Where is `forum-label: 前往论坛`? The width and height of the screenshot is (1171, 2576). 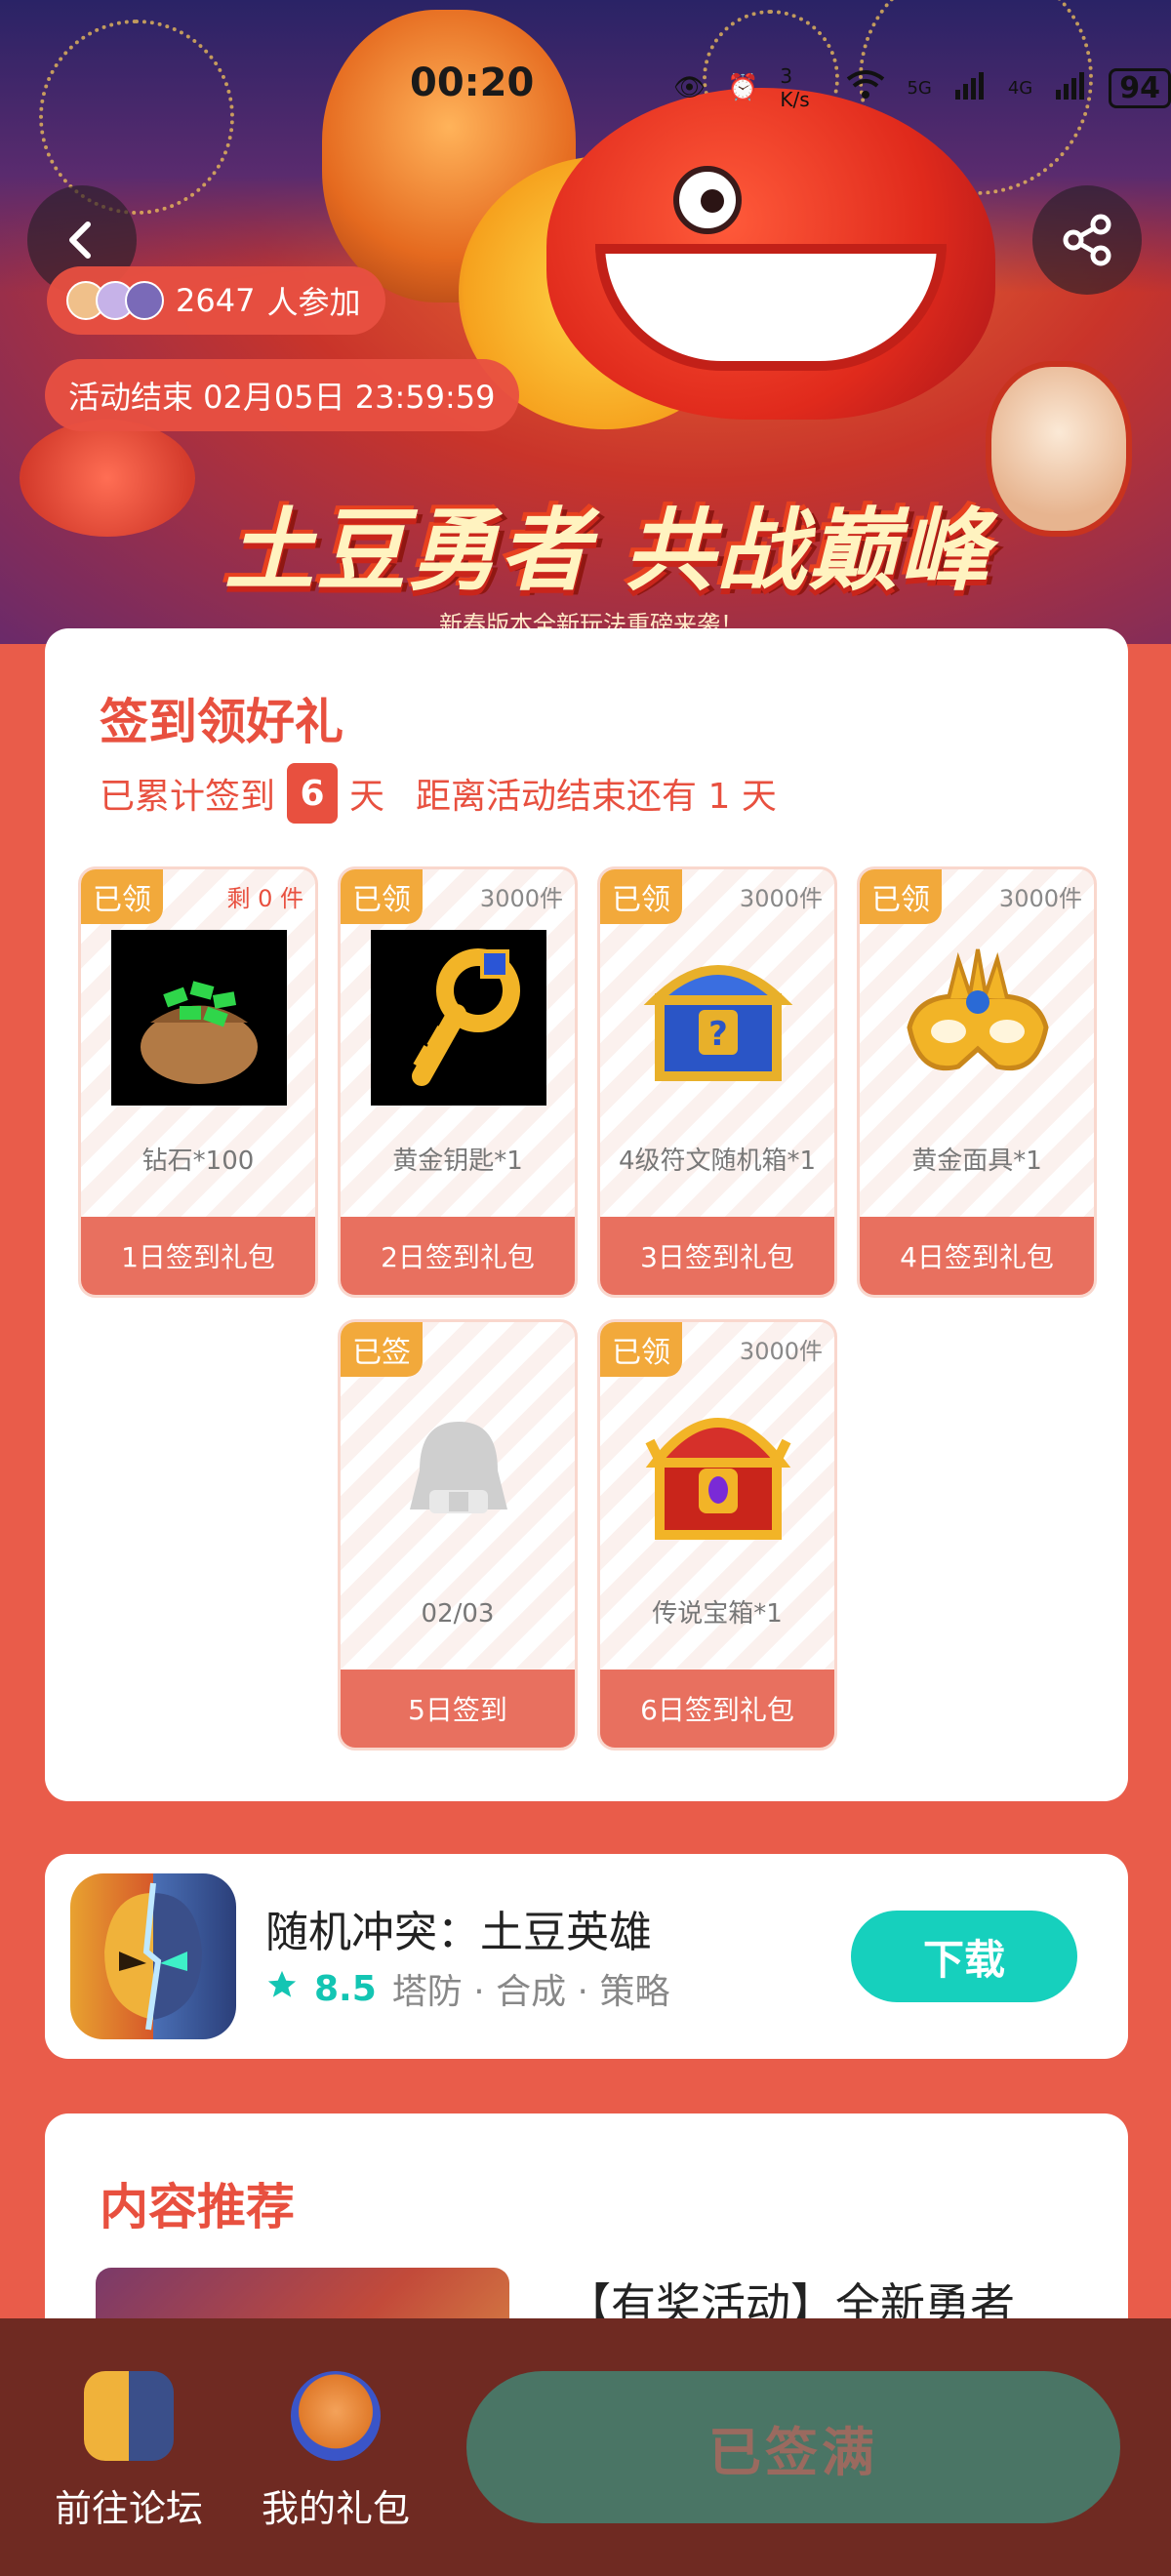
forum-label: 前往论坛 is located at coordinates (128, 2508).